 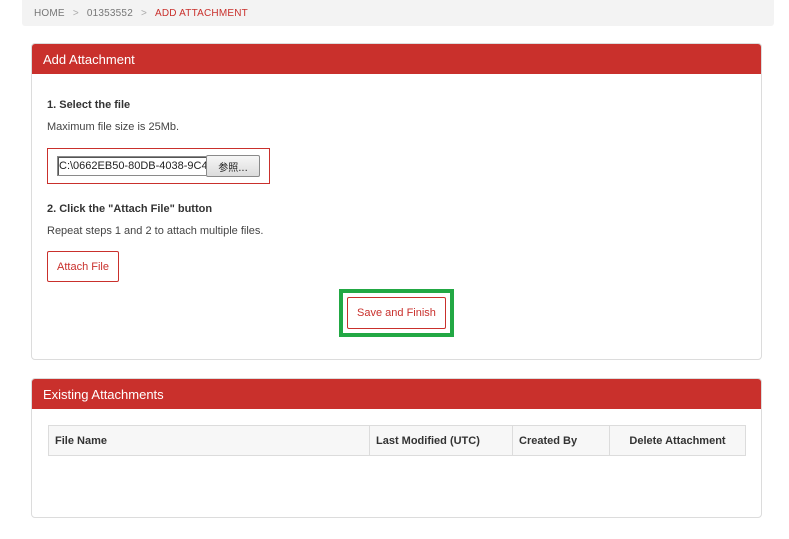 What do you see at coordinates (677, 440) in the screenshot?
I see `column-delete-attachment: Delete Attachment` at bounding box center [677, 440].